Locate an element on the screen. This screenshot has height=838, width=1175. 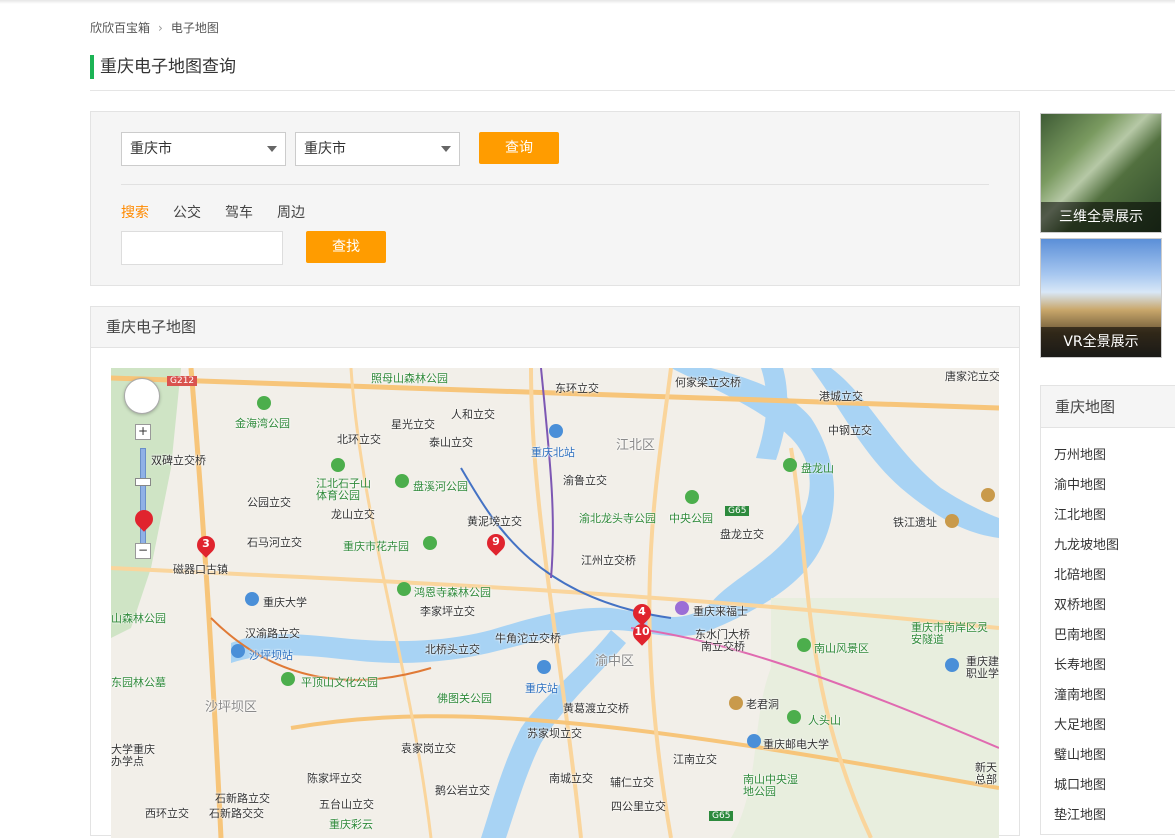
map-label: 东园林公墓 is located at coordinates (138, 682).